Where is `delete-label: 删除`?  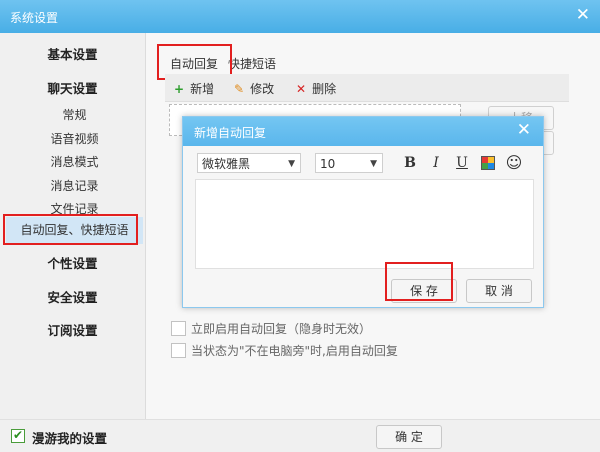
delete-label: 删除 is located at coordinates (324, 89).